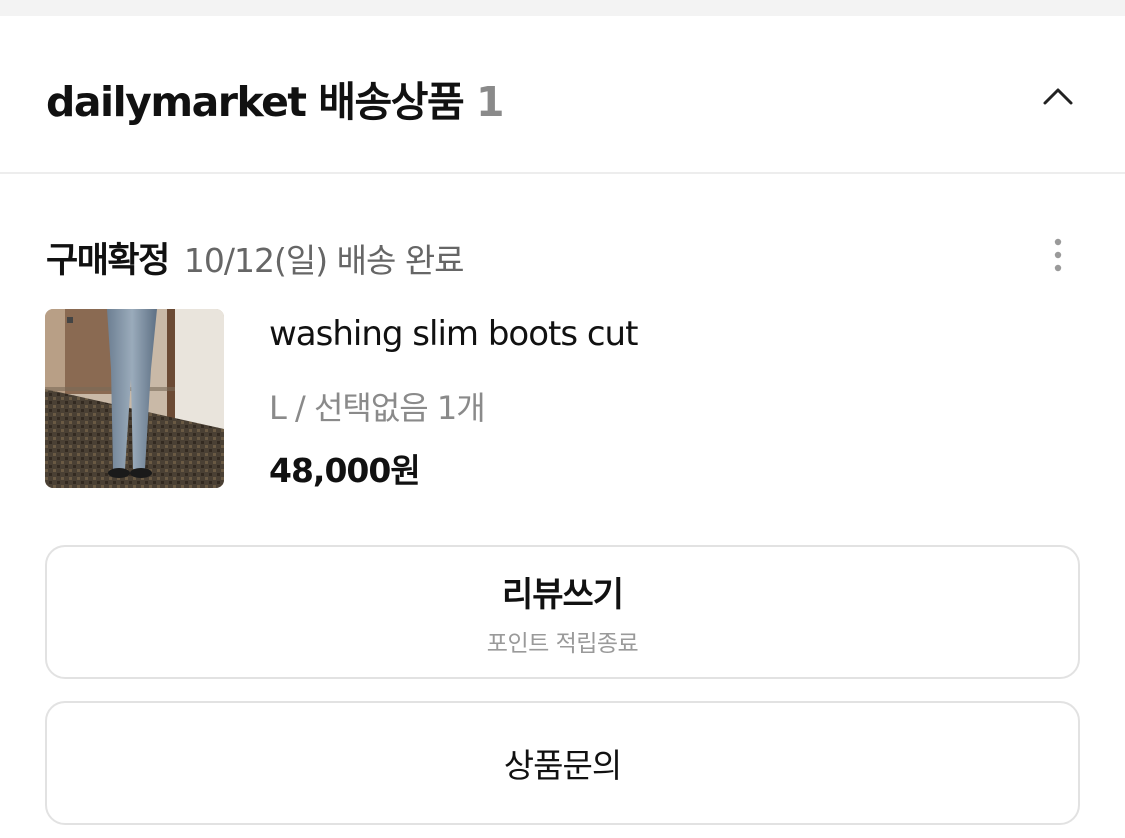 The image size is (1125, 838). What do you see at coordinates (255, 102) in the screenshot?
I see `group-title-text: dailymarket 배송상품` at bounding box center [255, 102].